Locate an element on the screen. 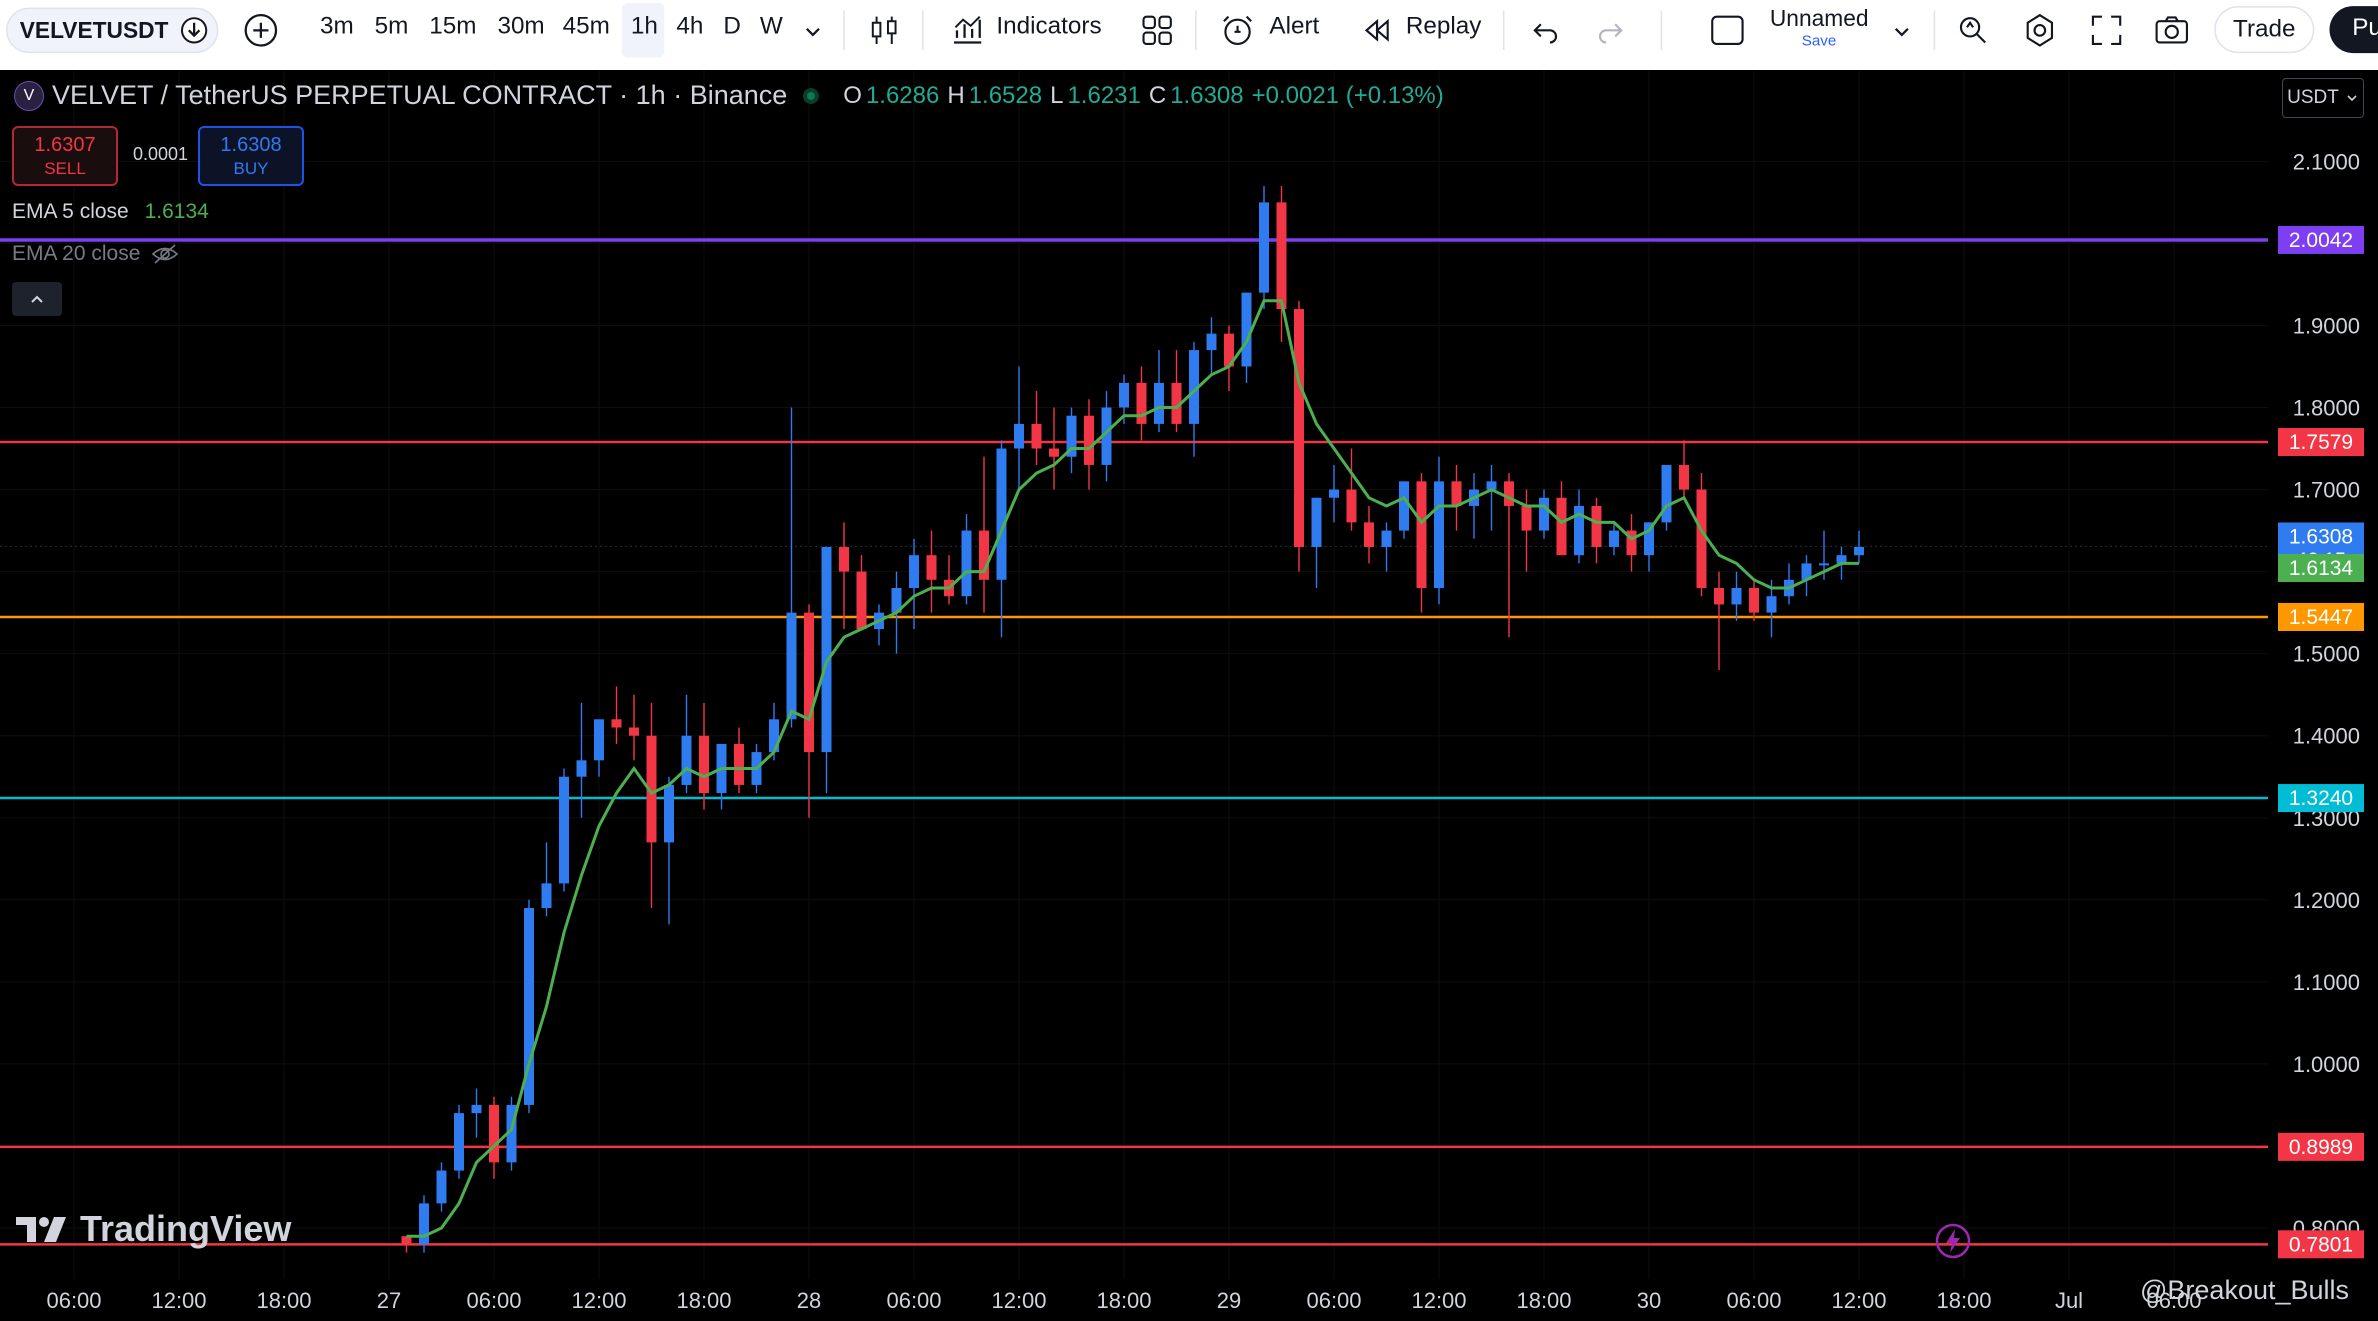 This screenshot has height=1321, width=2378. time-tick-label: 27 is located at coordinates (389, 1300).